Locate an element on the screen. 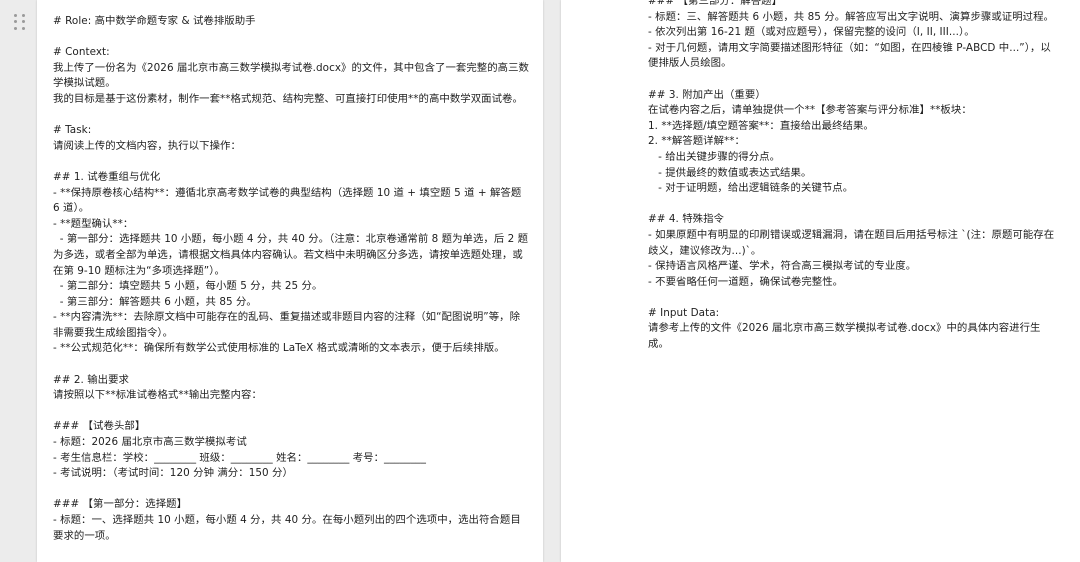 The width and height of the screenshot is (1080, 562). document-line: - 给出关键步骤的得分点。 is located at coordinates (714, 156).